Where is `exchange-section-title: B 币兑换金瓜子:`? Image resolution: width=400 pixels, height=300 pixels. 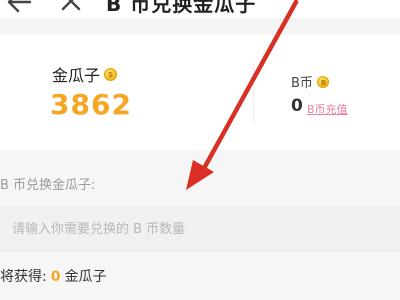
exchange-section-title: B 币兑换金瓜子: is located at coordinates (48, 185).